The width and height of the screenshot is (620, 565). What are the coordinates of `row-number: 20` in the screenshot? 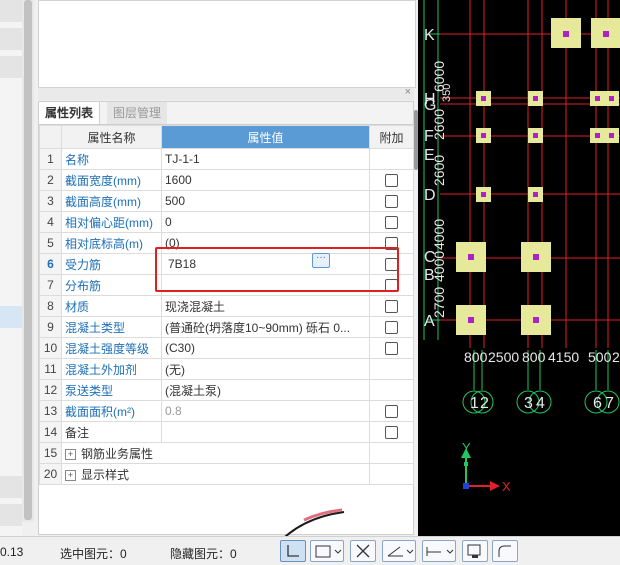 It's located at (50, 474).